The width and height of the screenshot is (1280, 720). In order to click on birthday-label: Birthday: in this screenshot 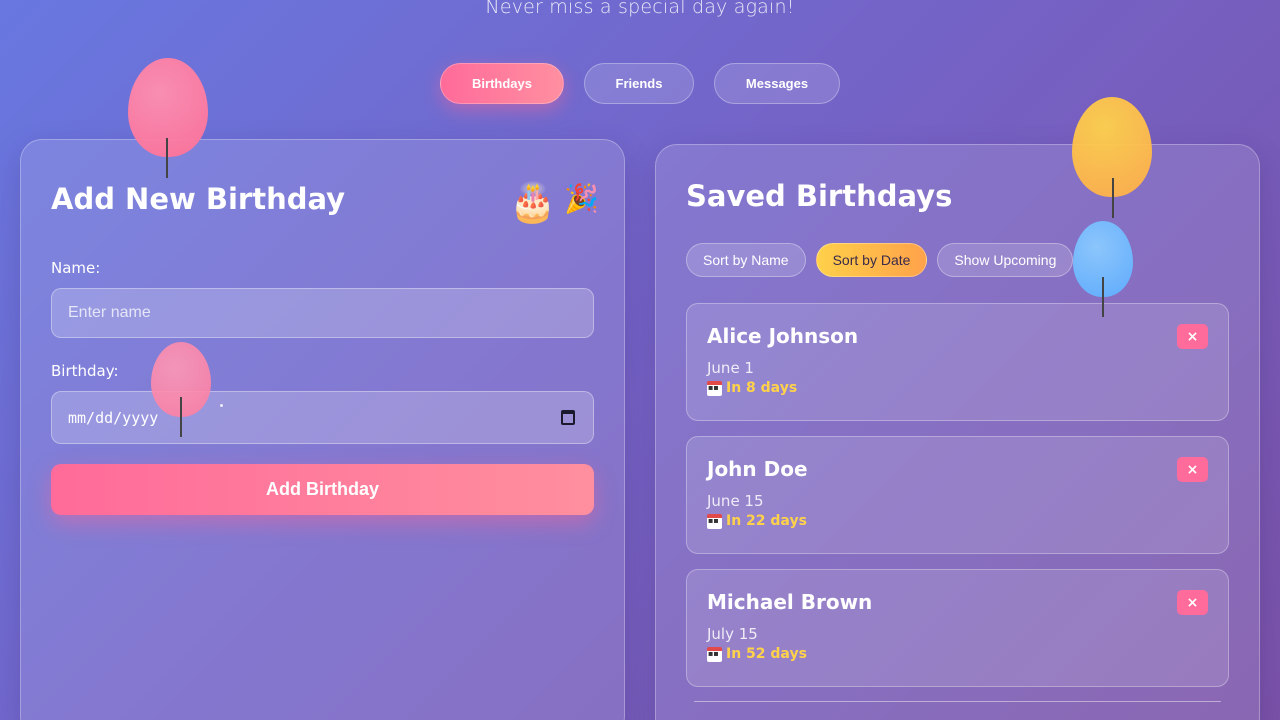, I will do `click(85, 371)`.